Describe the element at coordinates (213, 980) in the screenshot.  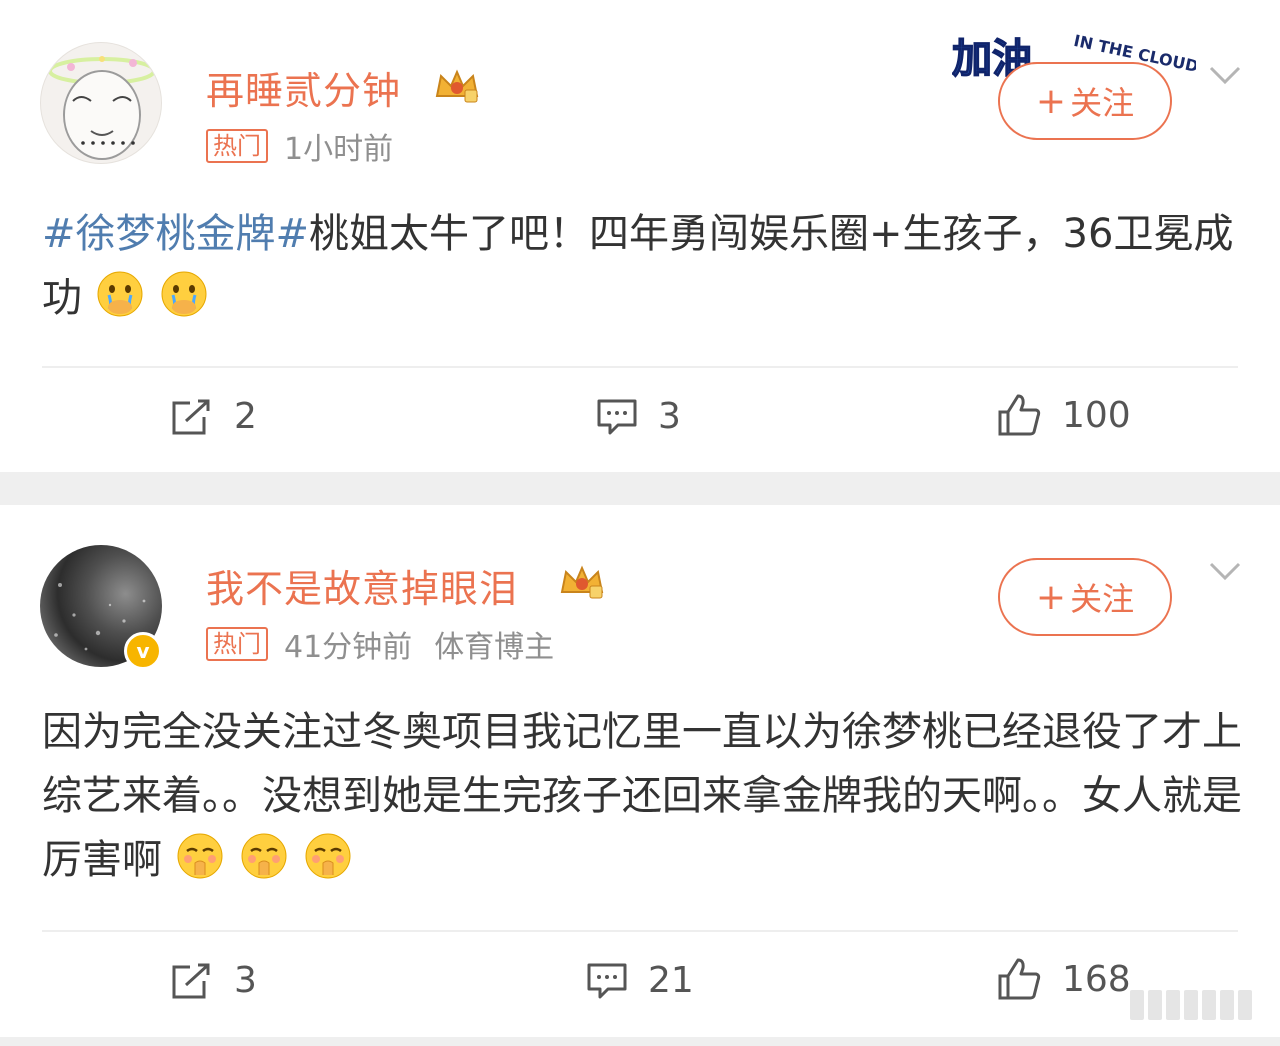
I see `repost-button: 3` at that location.